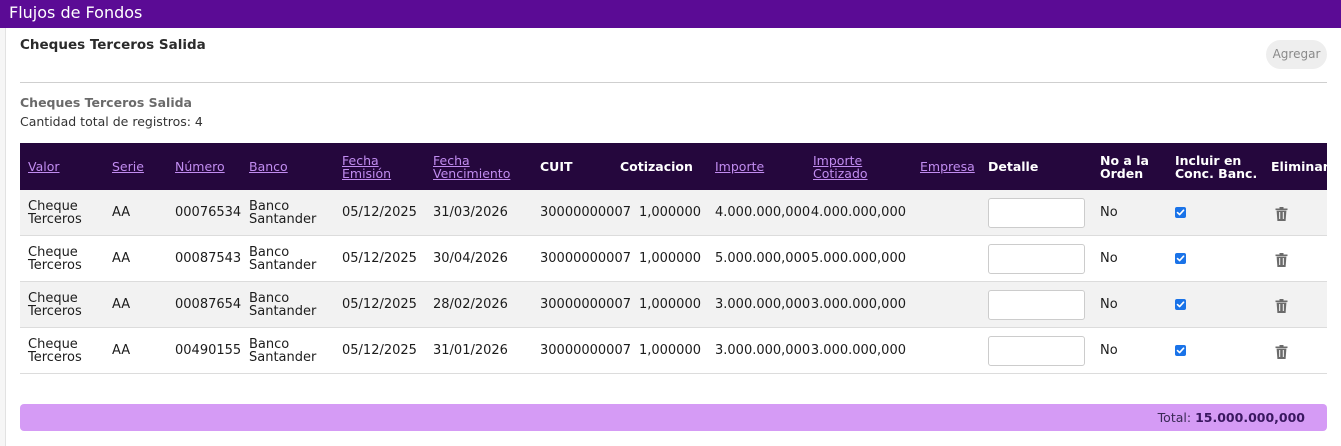 The width and height of the screenshot is (1341, 446). I want to click on column-header-cuit: CUIT, so click(556, 166).